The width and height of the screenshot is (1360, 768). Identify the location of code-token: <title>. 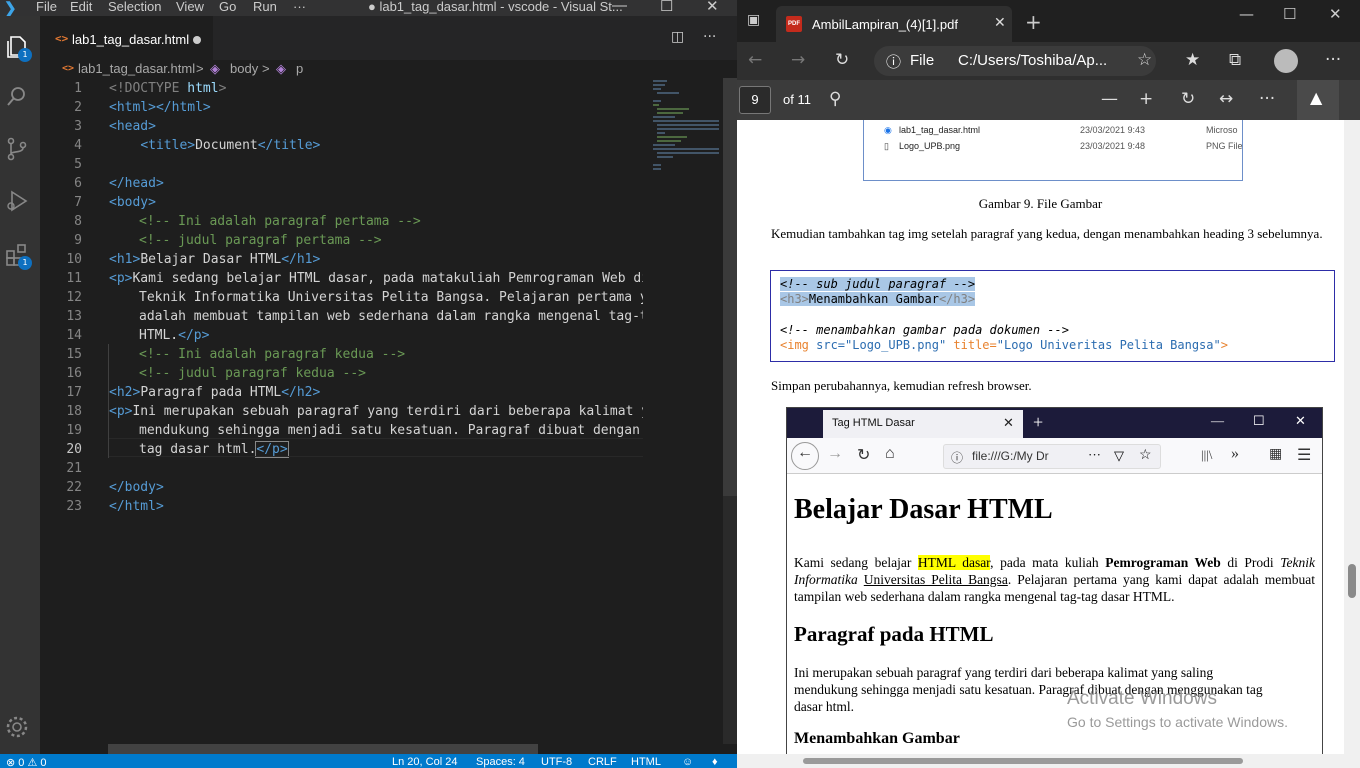
(168, 145).